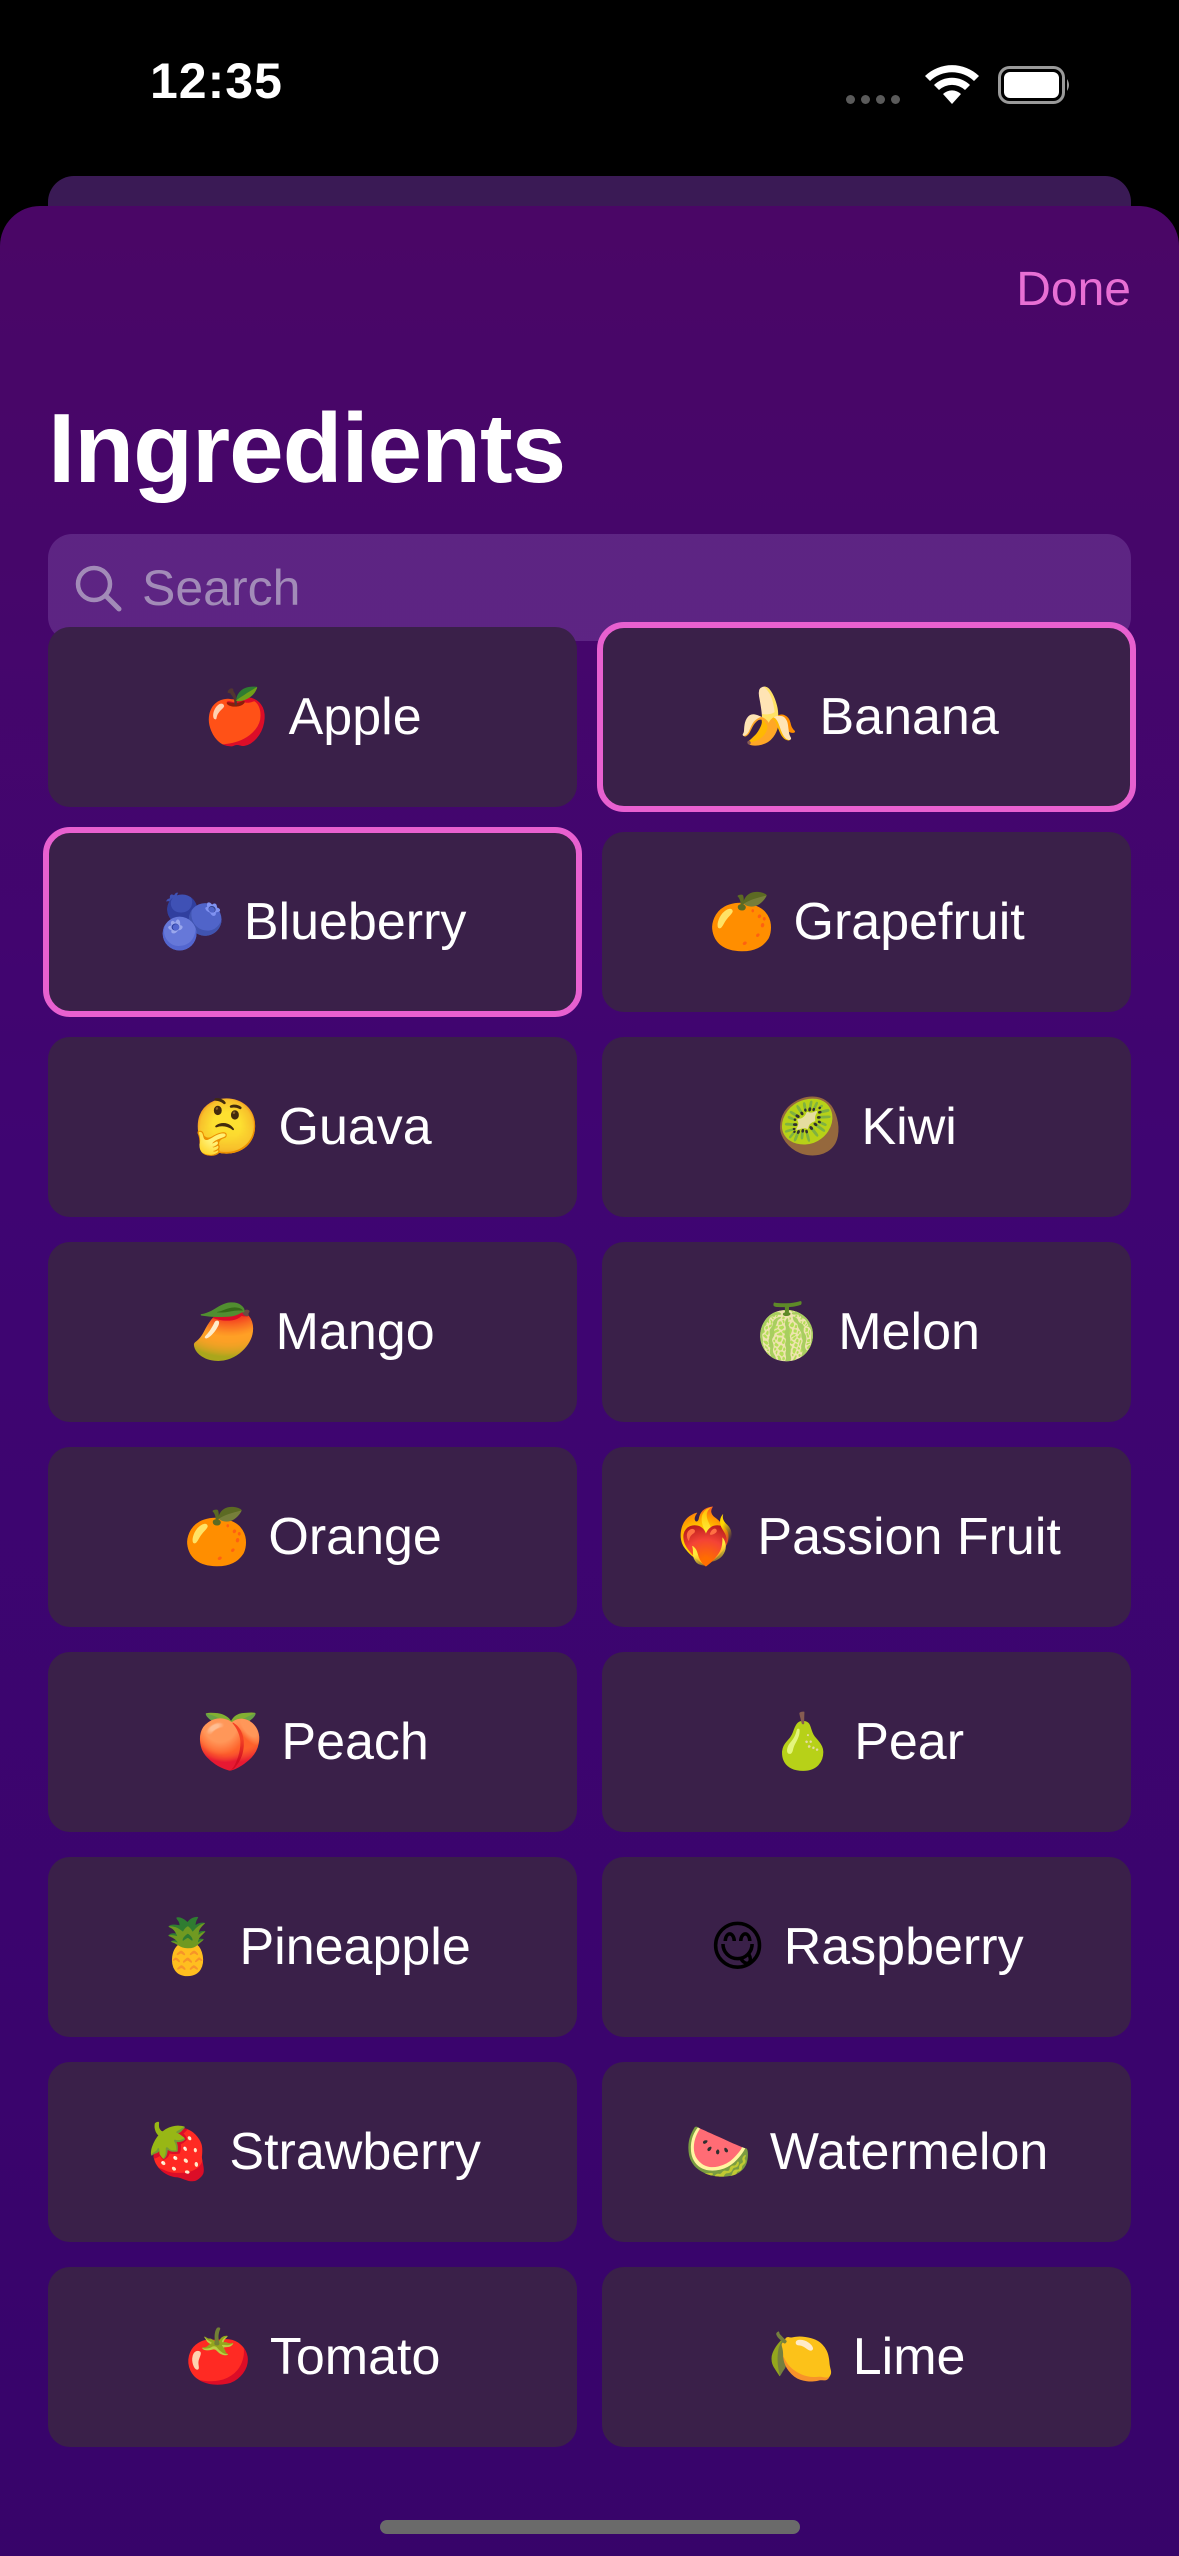 Image resolution: width=1179 pixels, height=2556 pixels. What do you see at coordinates (909, 1127) in the screenshot?
I see `ingredient-label: Kiwi` at bounding box center [909, 1127].